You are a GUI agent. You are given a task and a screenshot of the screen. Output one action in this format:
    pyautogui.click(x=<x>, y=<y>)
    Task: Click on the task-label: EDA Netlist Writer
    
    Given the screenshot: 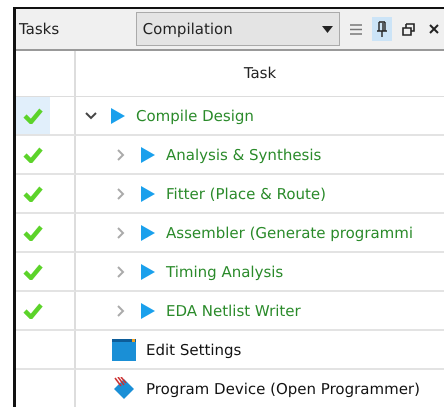 What is the action you would take?
    pyautogui.click(x=233, y=311)
    